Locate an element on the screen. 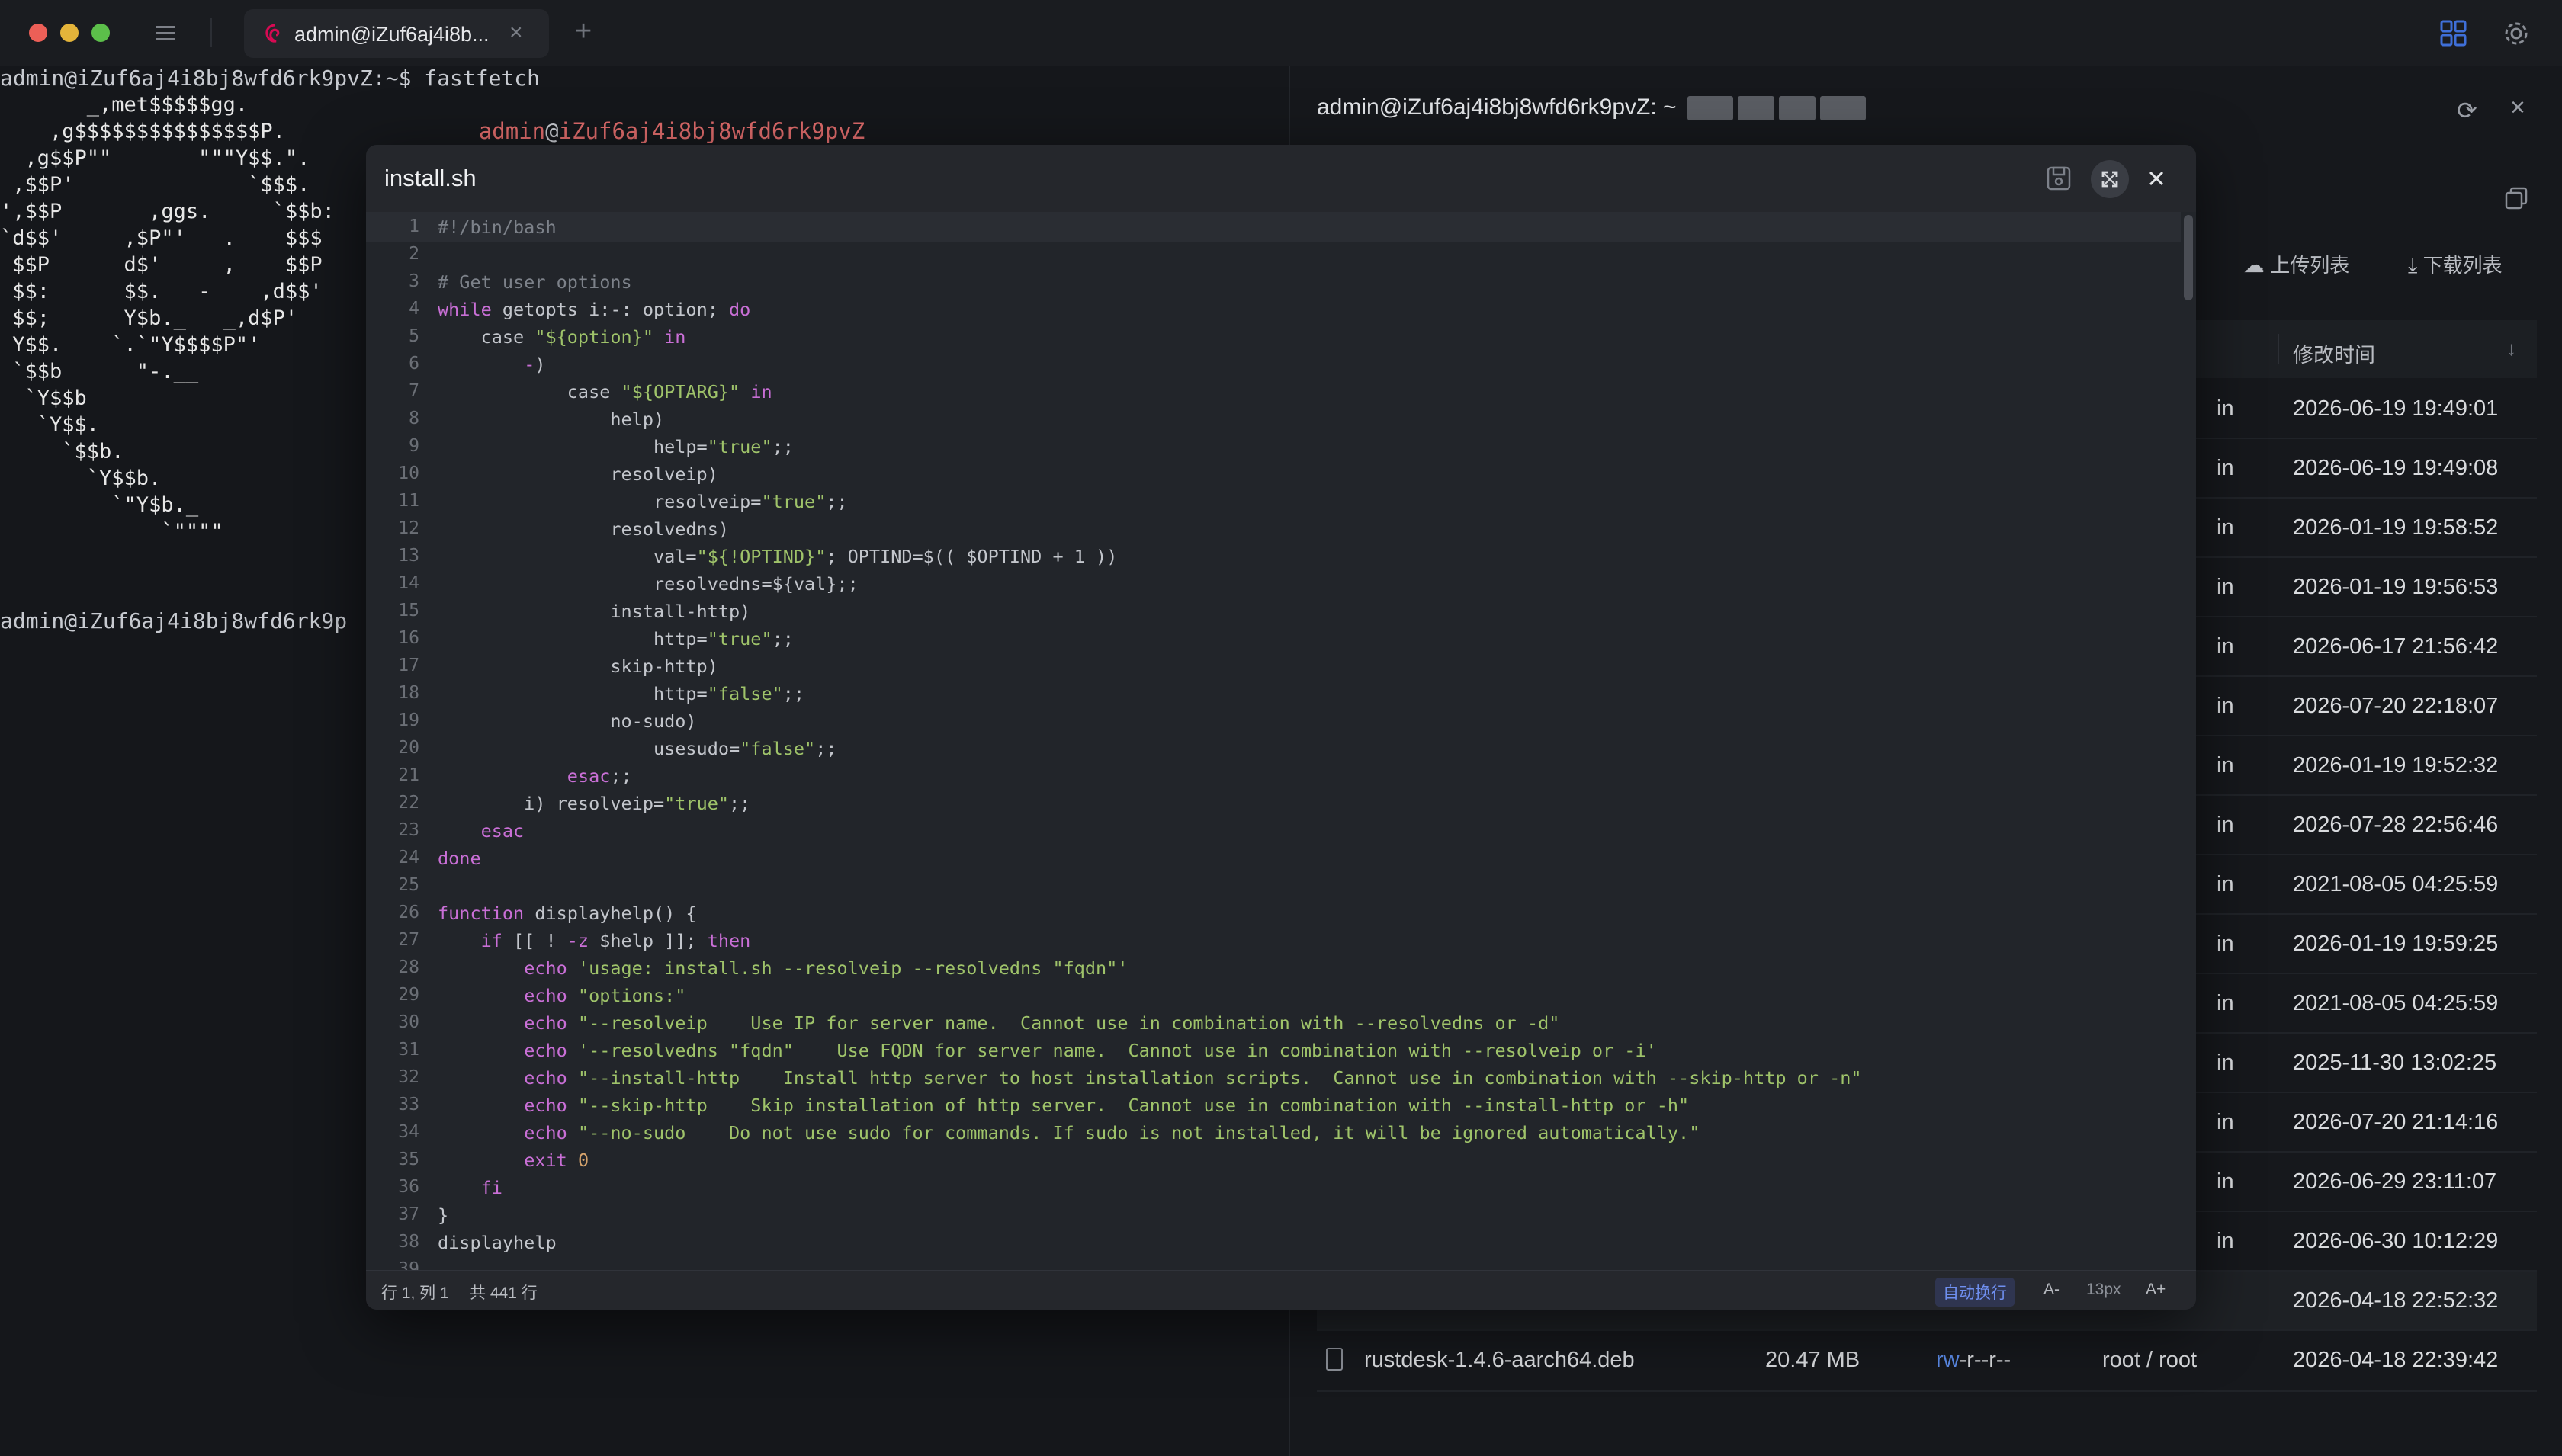  code-token: "false" is located at coordinates (778, 748).